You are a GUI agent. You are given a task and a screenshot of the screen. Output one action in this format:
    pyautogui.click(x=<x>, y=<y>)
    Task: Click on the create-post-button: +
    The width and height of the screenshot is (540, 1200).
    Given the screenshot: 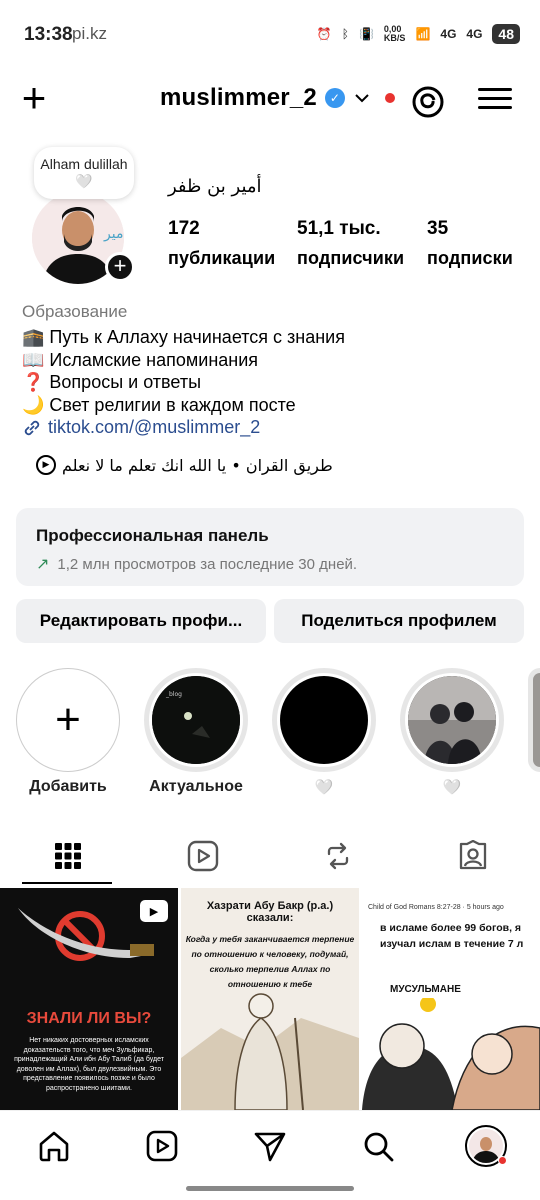 What is the action you would take?
    pyautogui.click(x=34, y=99)
    